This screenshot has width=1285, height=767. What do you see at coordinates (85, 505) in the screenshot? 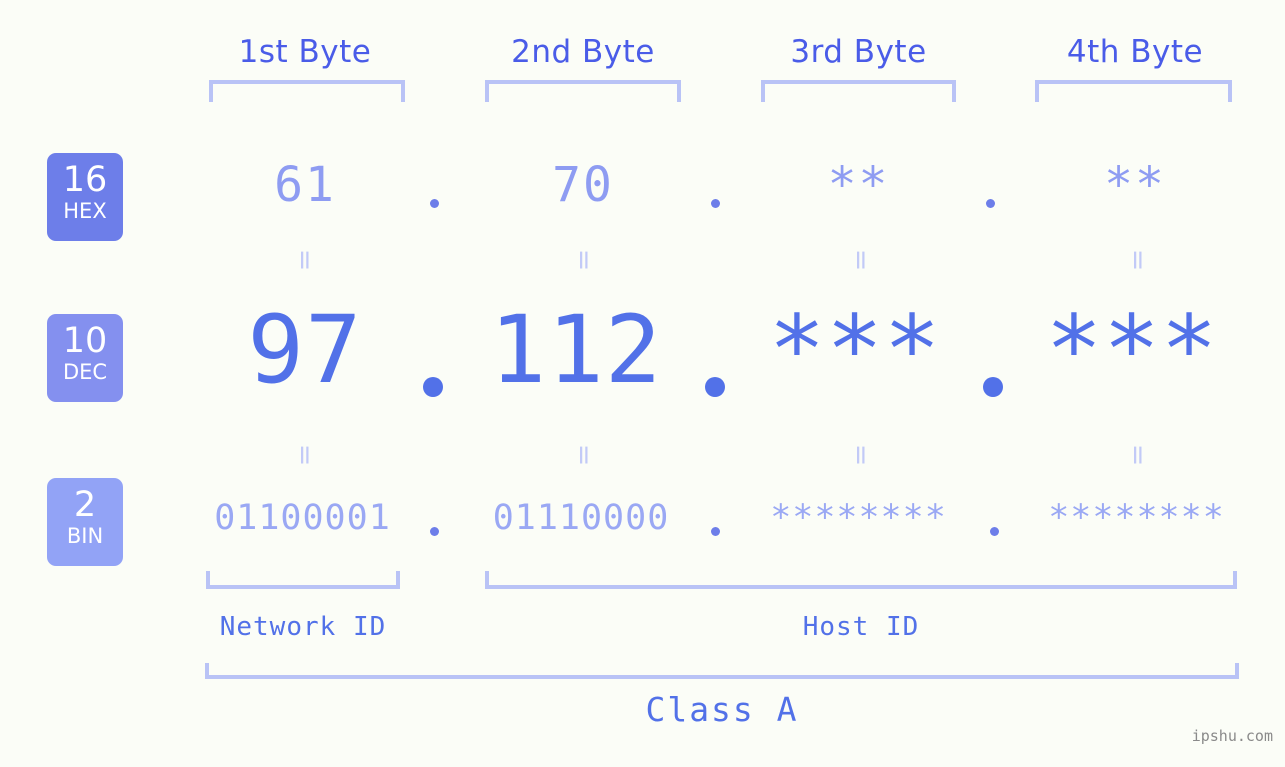
I see `base-badge-bin-number: 2` at bounding box center [85, 505].